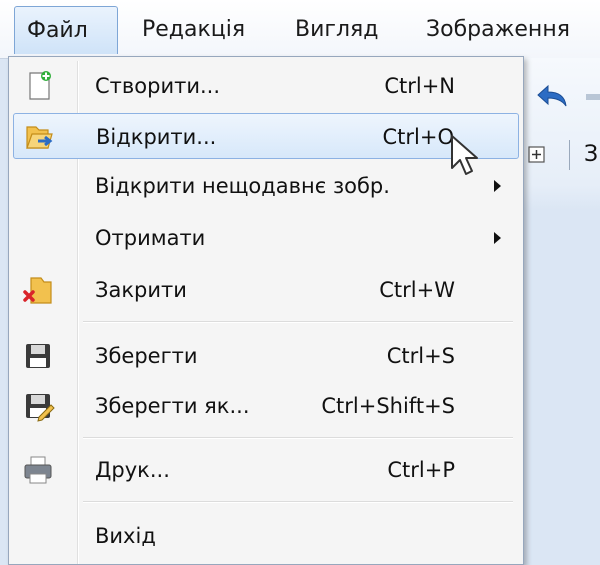 The height and width of the screenshot is (565, 600). What do you see at coordinates (419, 86) in the screenshot?
I see `menu-item-shortcut: Ctrl+N` at bounding box center [419, 86].